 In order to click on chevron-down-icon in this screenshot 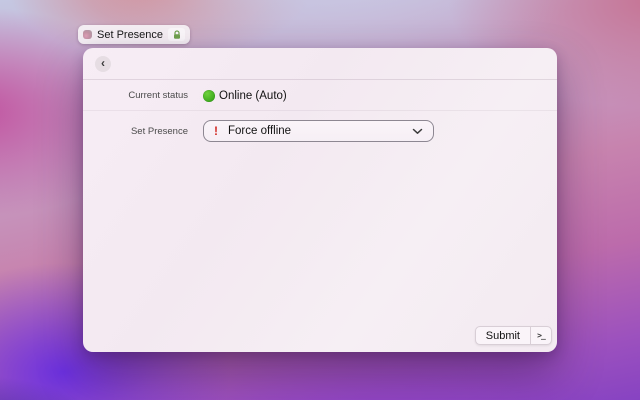, I will do `click(417, 131)`.